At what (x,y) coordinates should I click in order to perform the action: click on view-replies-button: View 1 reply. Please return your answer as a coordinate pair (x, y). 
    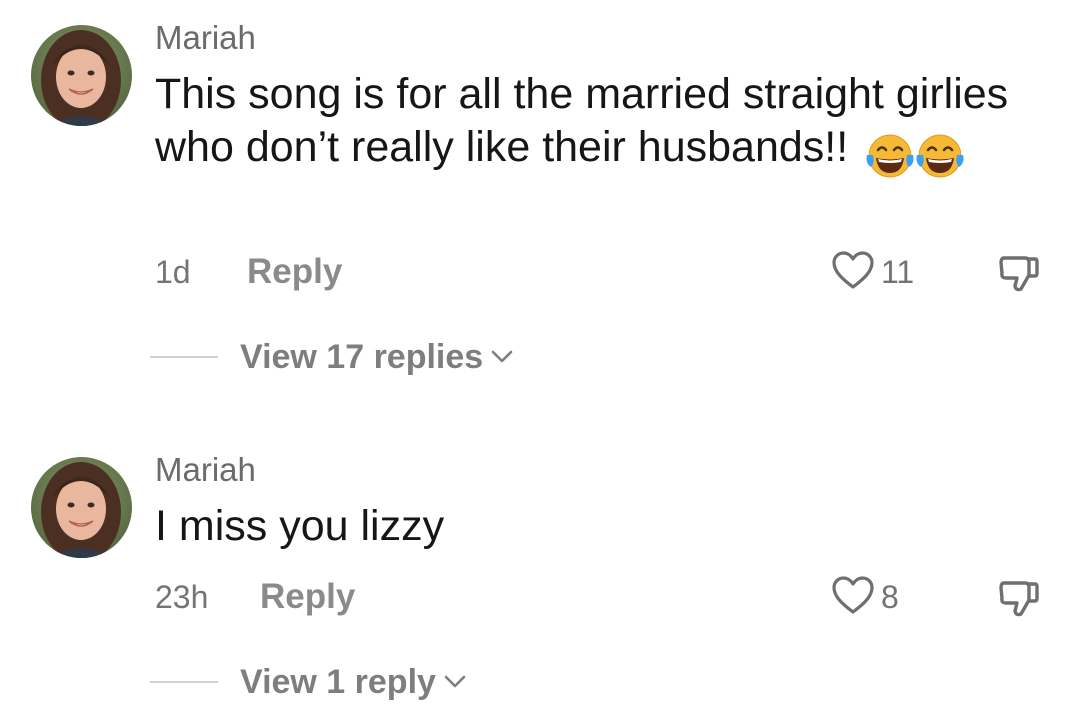
    Looking at the image, I should click on (308, 682).